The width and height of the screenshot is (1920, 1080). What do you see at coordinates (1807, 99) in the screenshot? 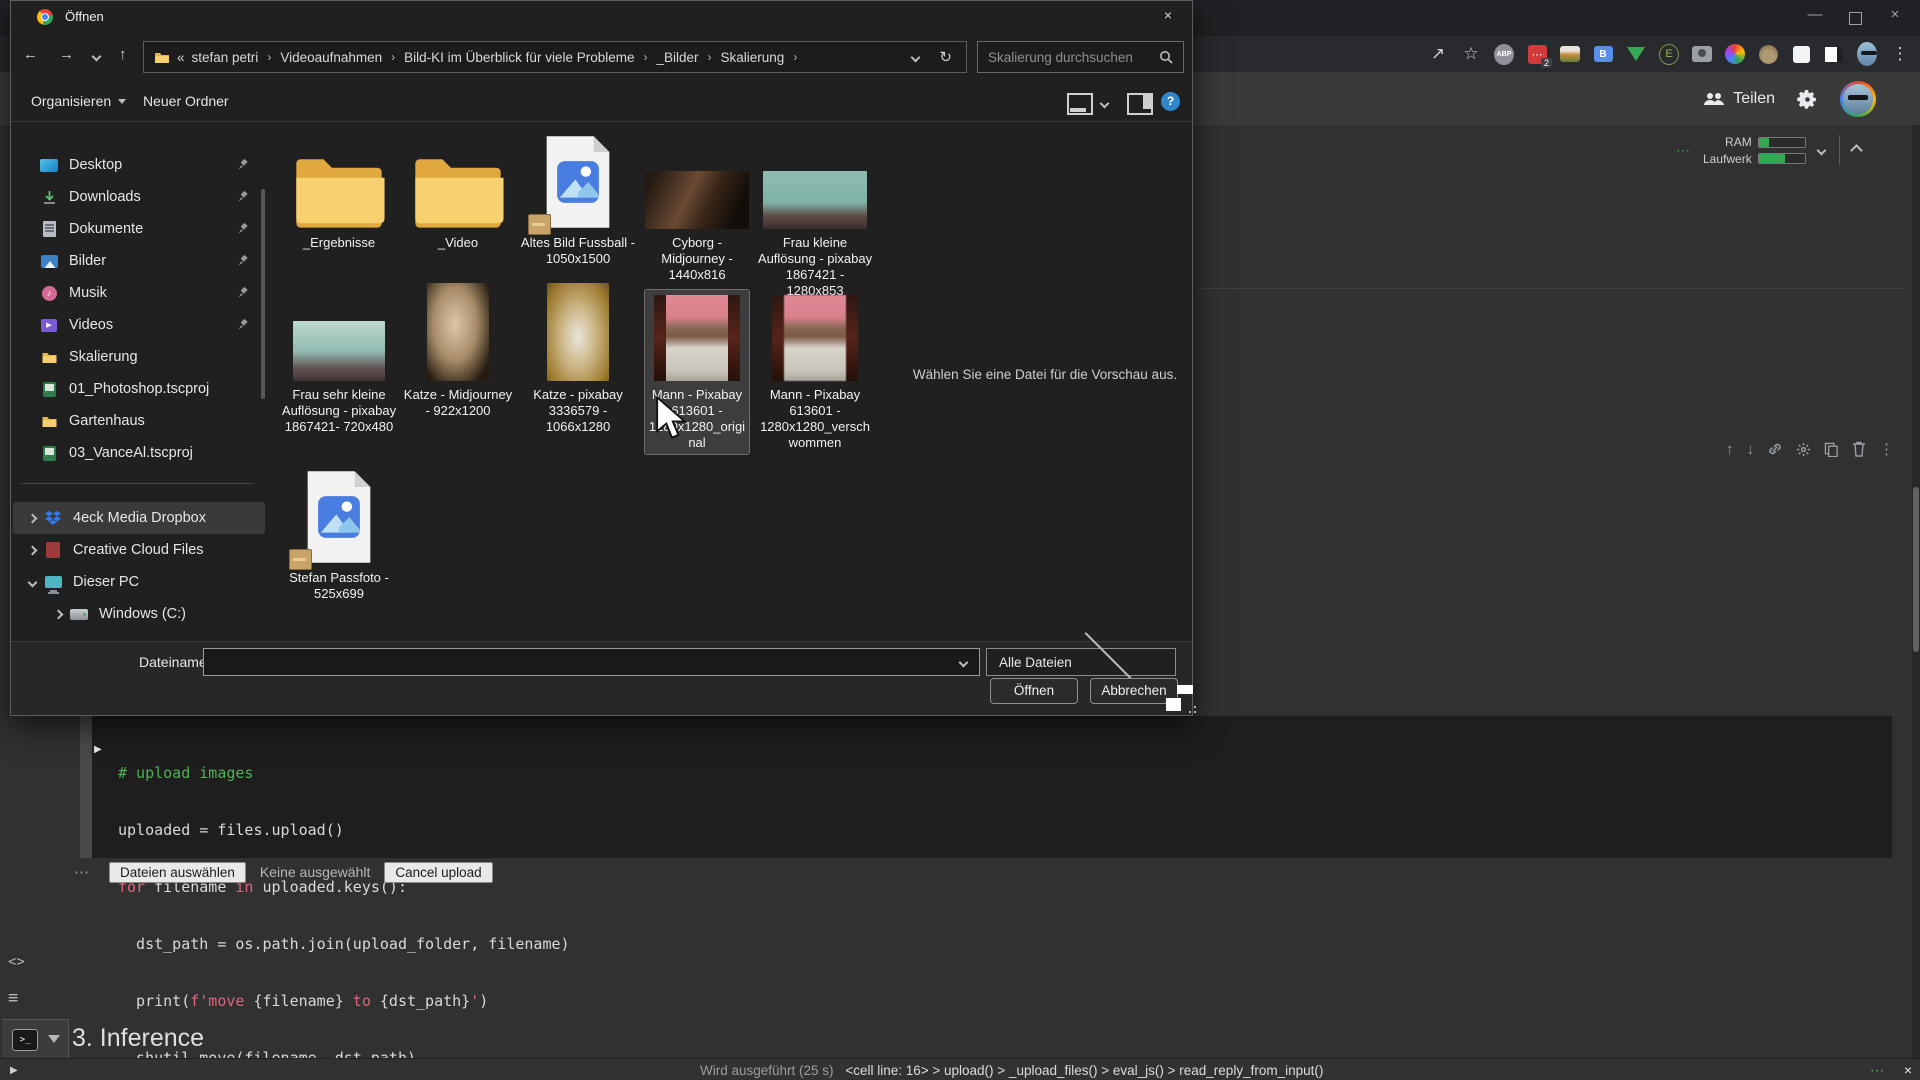
I see `settings-gear-icon` at bounding box center [1807, 99].